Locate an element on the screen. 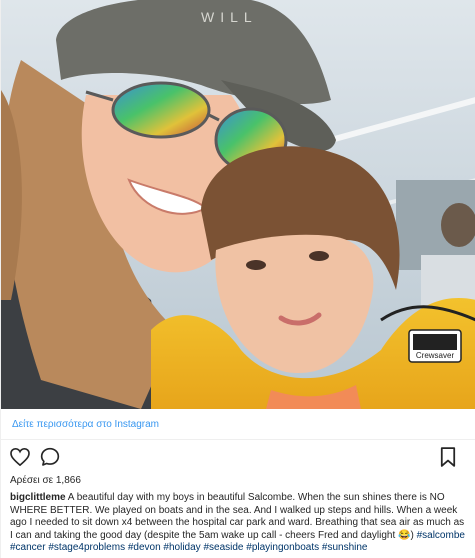  heart-icon is located at coordinates (20, 457).